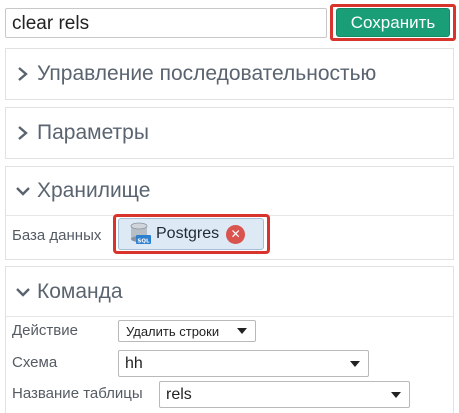  What do you see at coordinates (236, 234) in the screenshot?
I see `remove-icon: ✕` at bounding box center [236, 234].